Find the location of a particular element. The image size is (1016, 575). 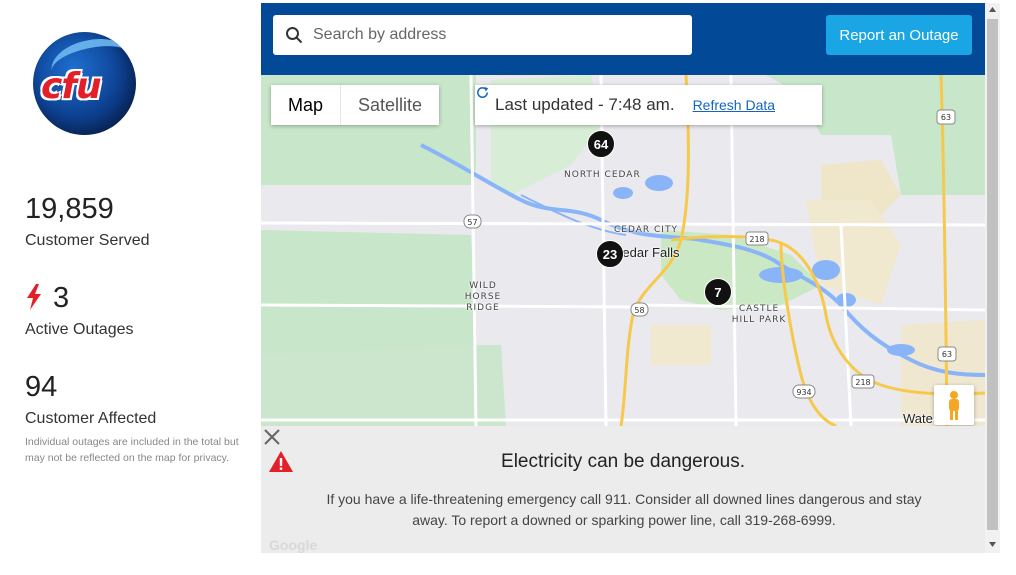

customers-affected-label: Customer Affected is located at coordinates (91, 418).